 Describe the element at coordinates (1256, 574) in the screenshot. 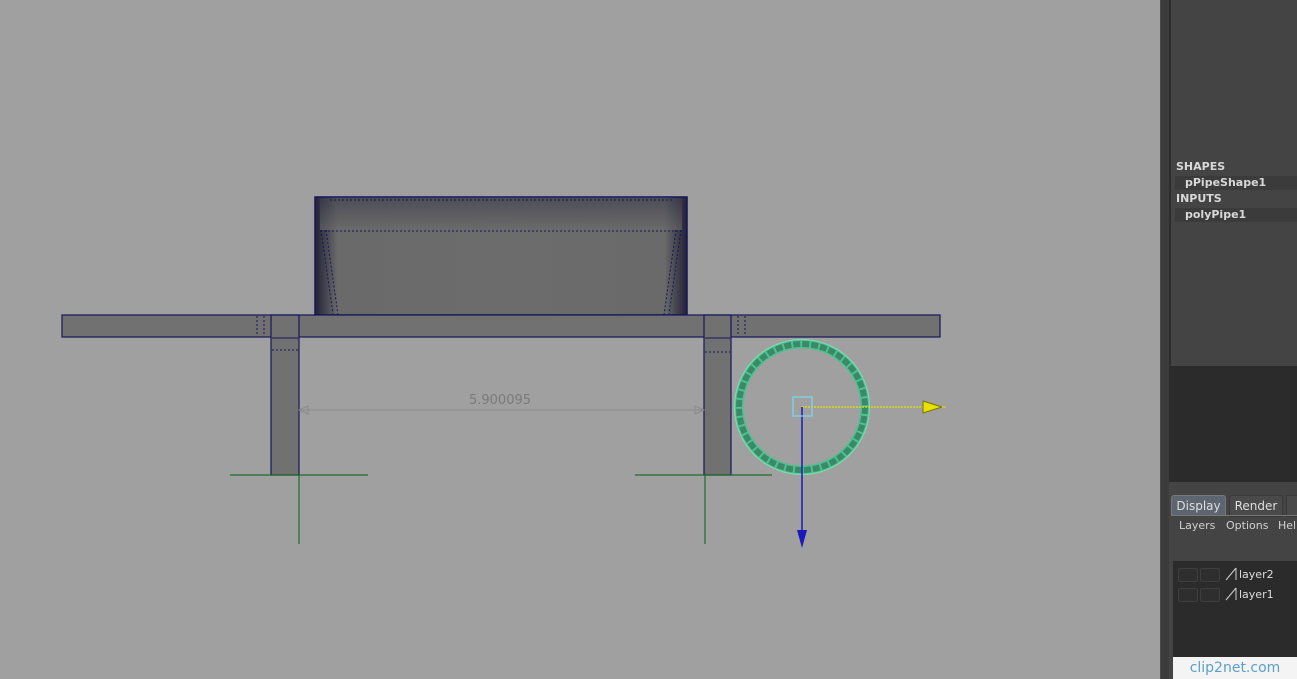

I see `layer-name: layer2` at that location.